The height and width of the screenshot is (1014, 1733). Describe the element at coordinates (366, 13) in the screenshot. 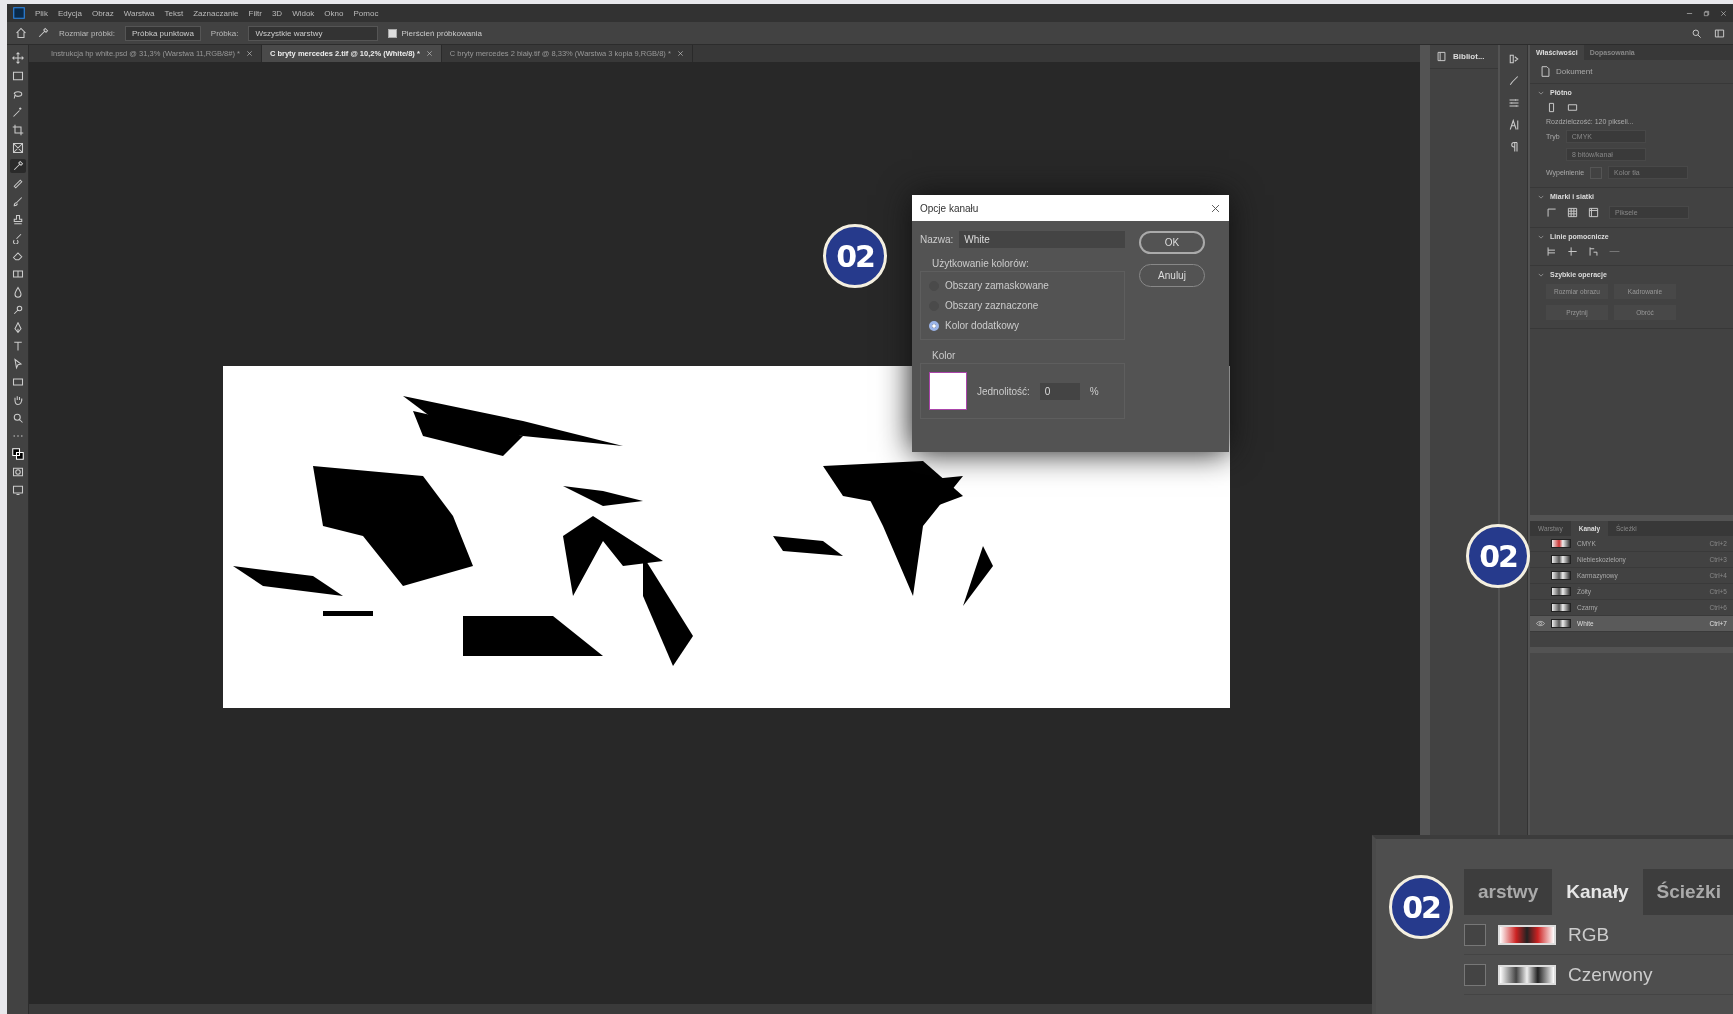

I see `menu-item: Pomoc` at that location.